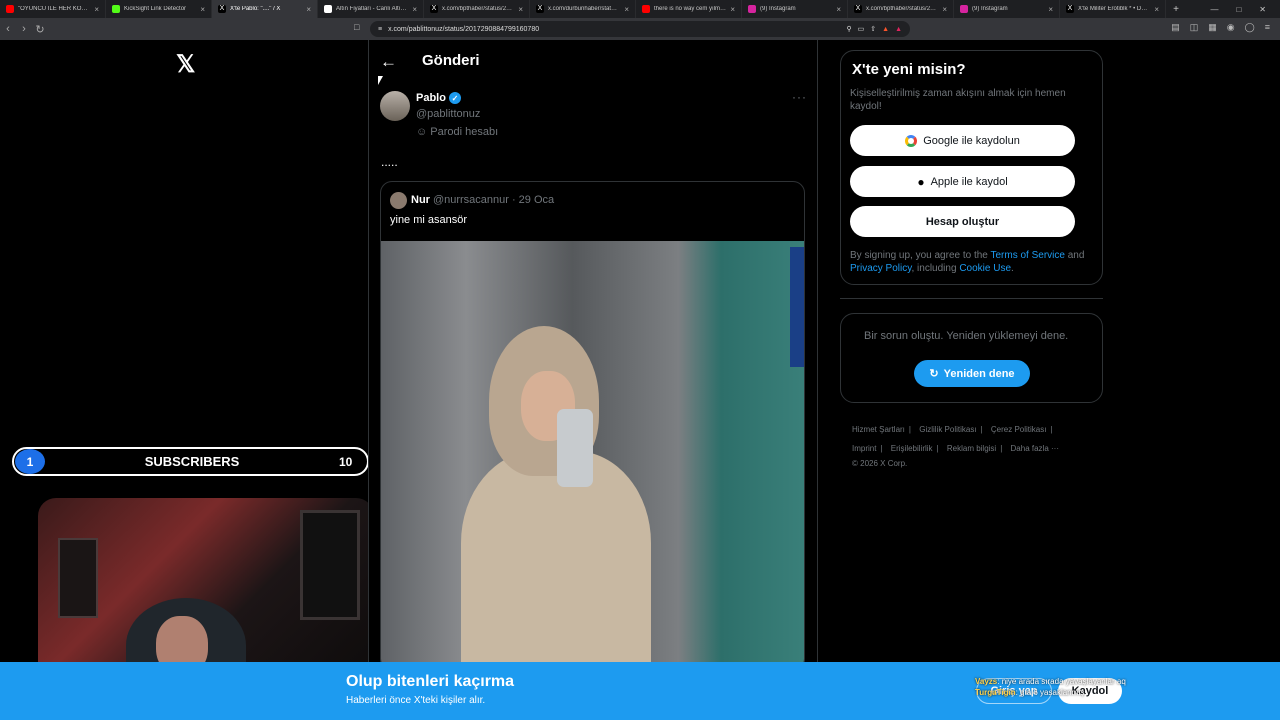 Image resolution: width=1280 pixels, height=720 pixels. I want to click on browser-tab: Altın Fiyatları - Canlı Altın Kuru ×, so click(371, 9).